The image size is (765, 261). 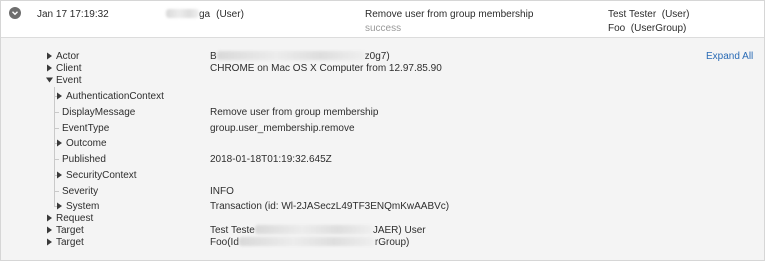 I want to click on event-status: success, so click(x=383, y=28).